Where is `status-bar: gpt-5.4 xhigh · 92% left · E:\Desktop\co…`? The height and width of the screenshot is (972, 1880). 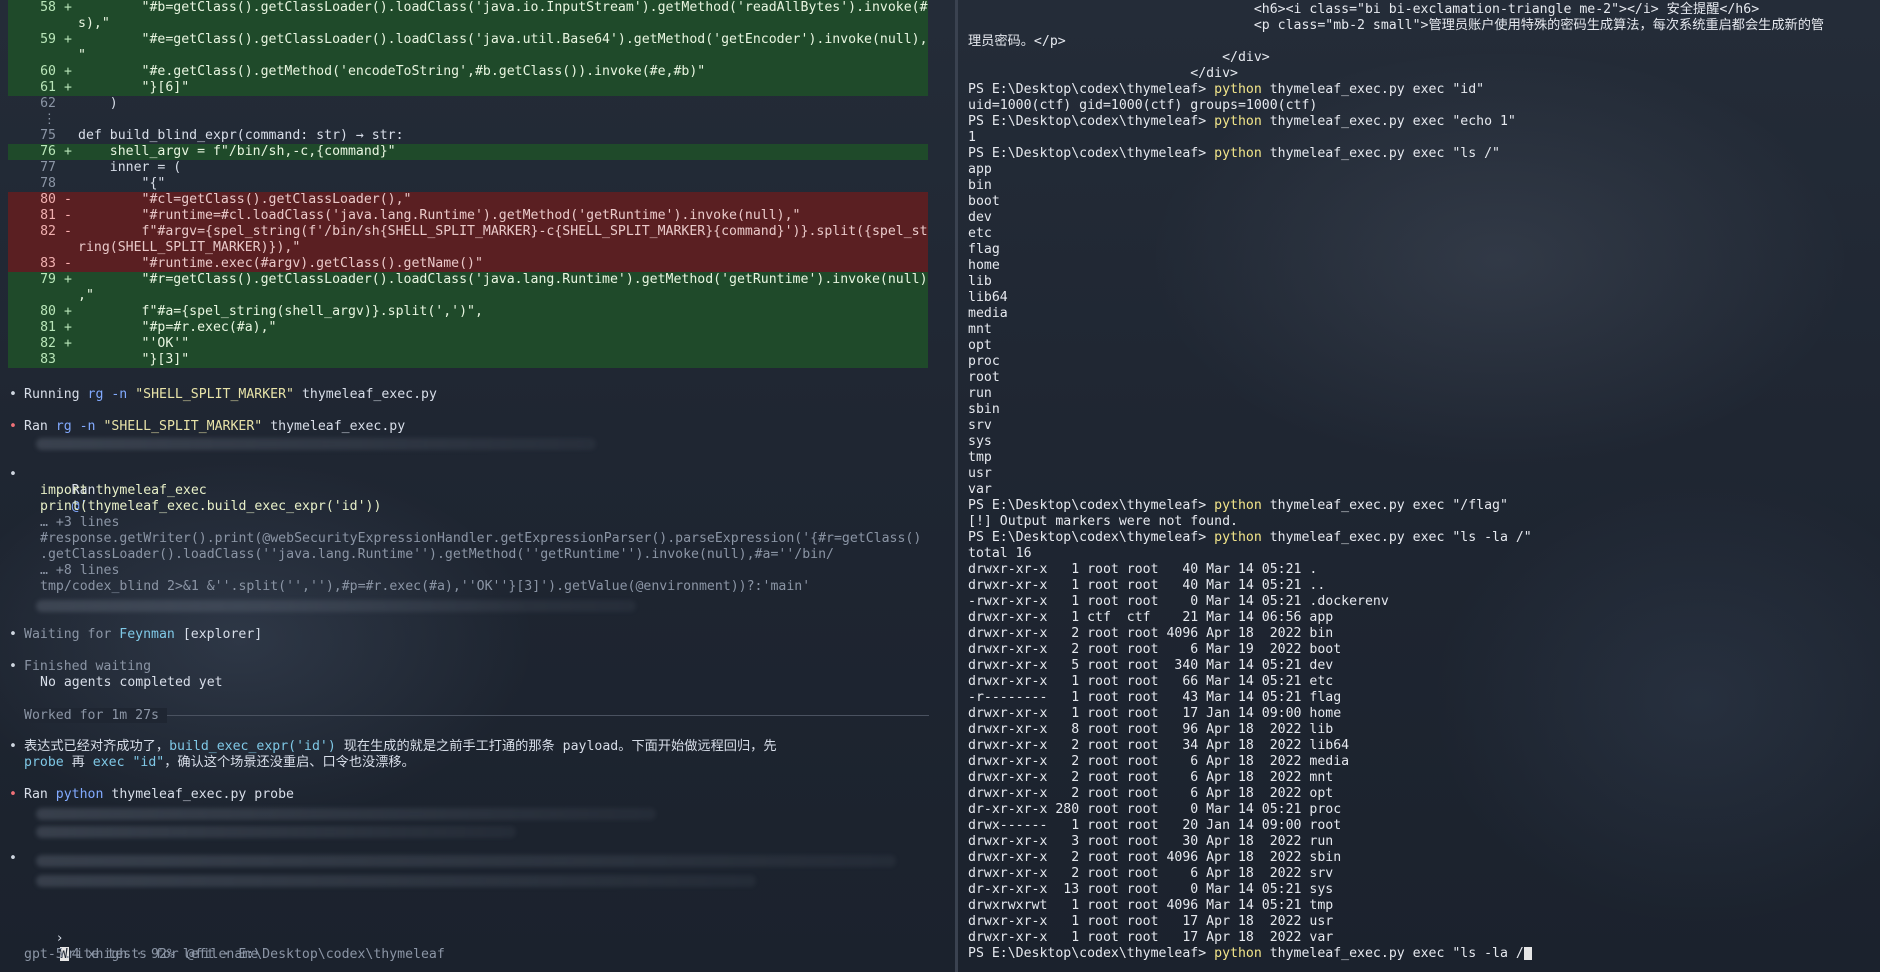 status-bar: gpt-5.4 xhigh · 92% left · E:\Desktop\co… is located at coordinates (234, 954).